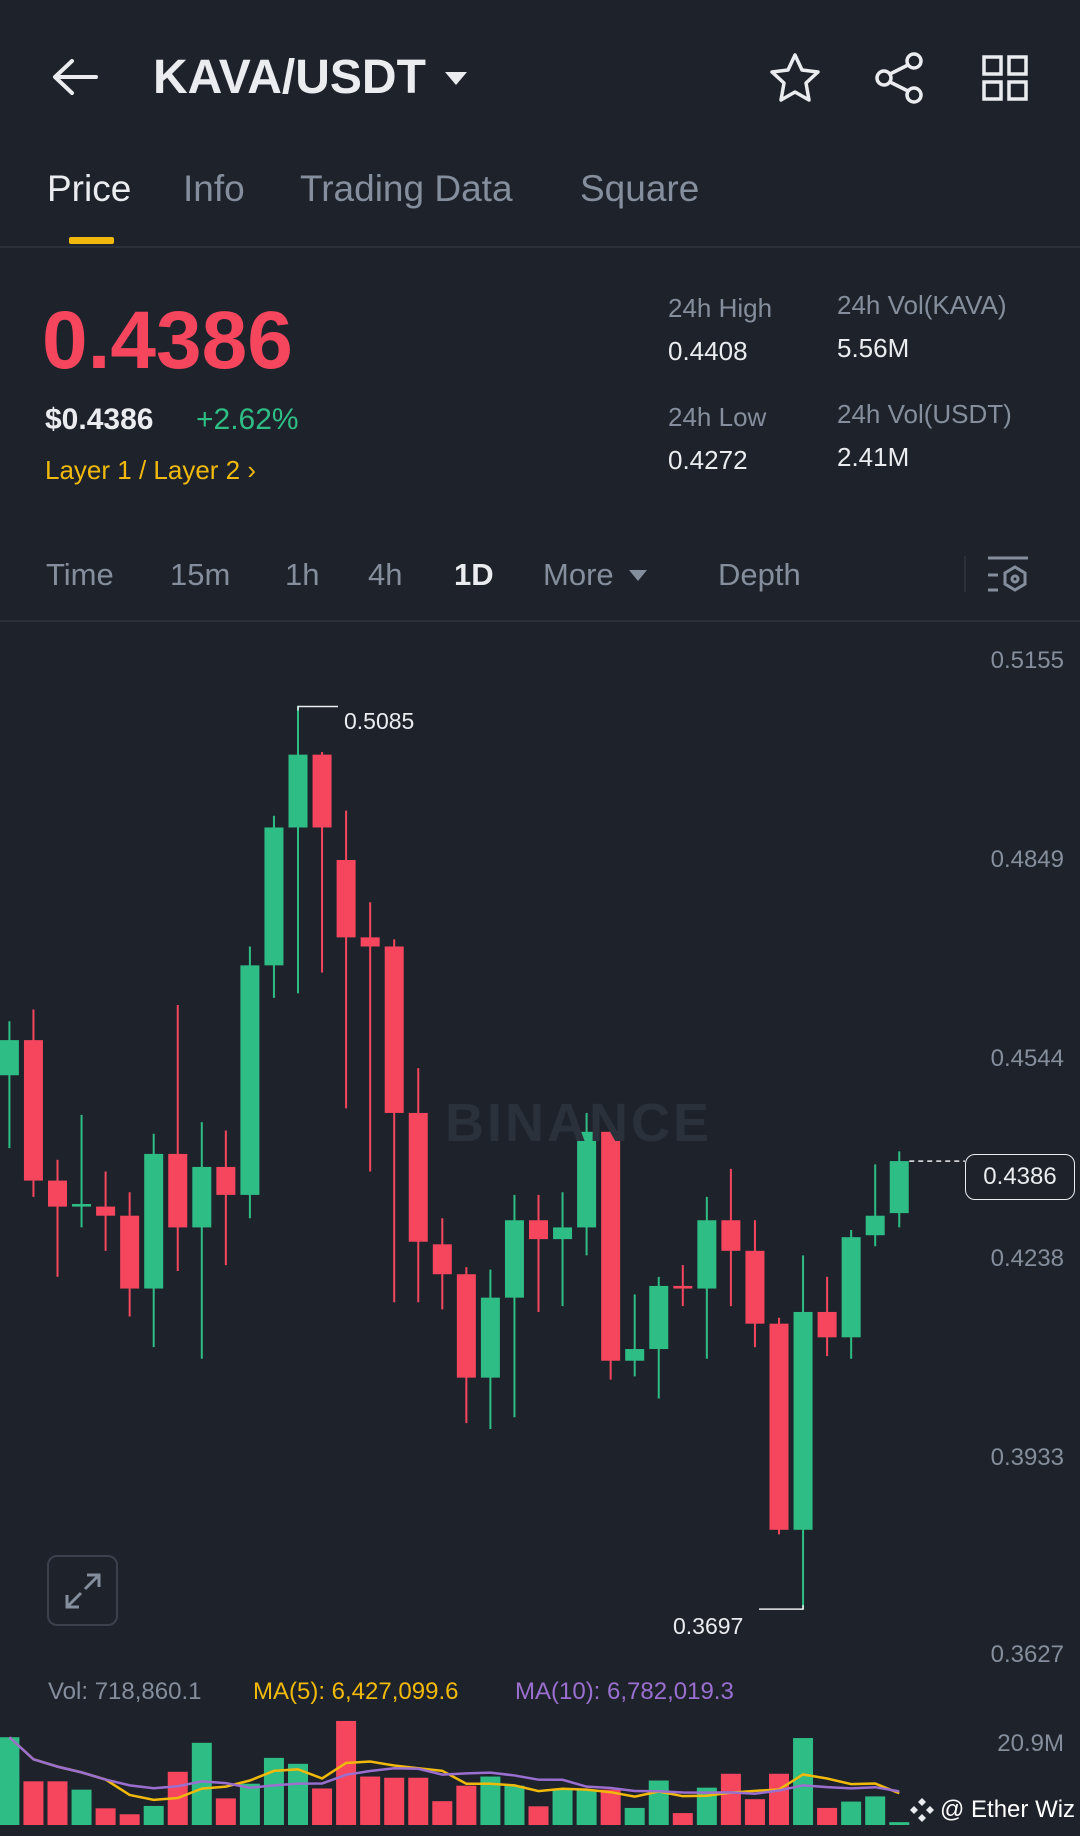  What do you see at coordinates (248, 470) in the screenshot?
I see `chevron-right-icon: ›` at bounding box center [248, 470].